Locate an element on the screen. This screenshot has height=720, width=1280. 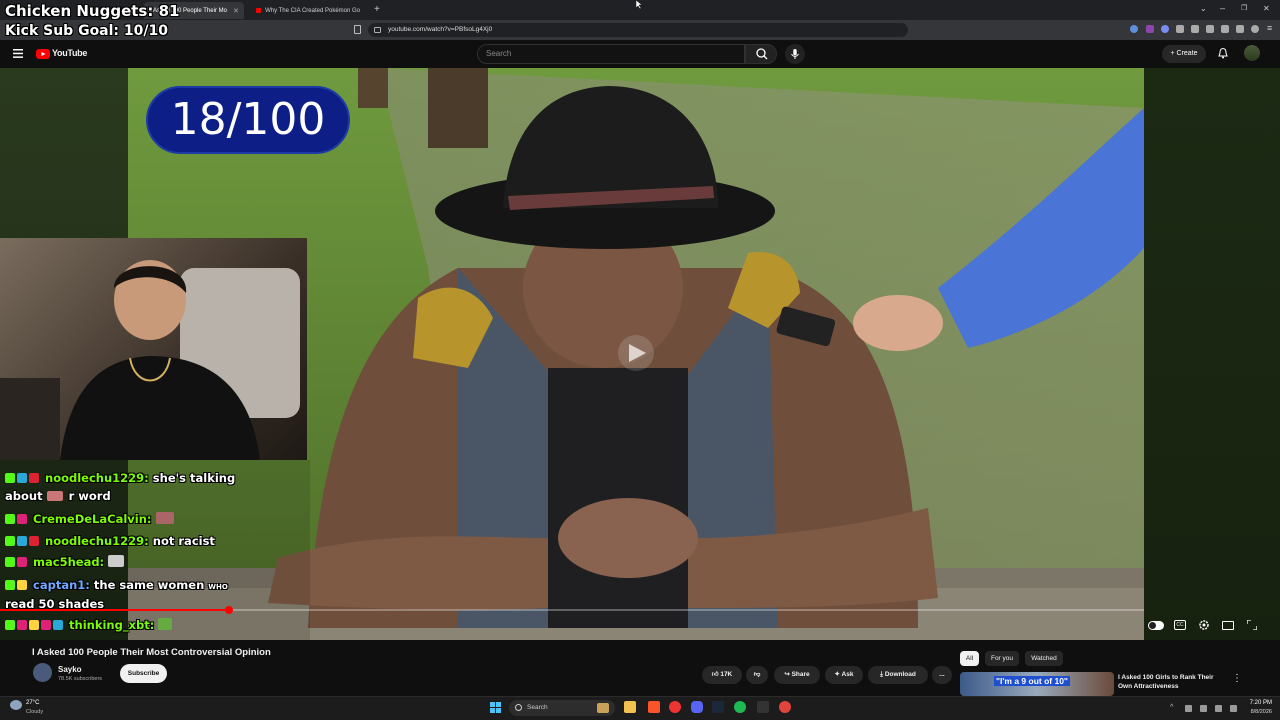
share-arrow-icon: ↪ is located at coordinates (788, 674).